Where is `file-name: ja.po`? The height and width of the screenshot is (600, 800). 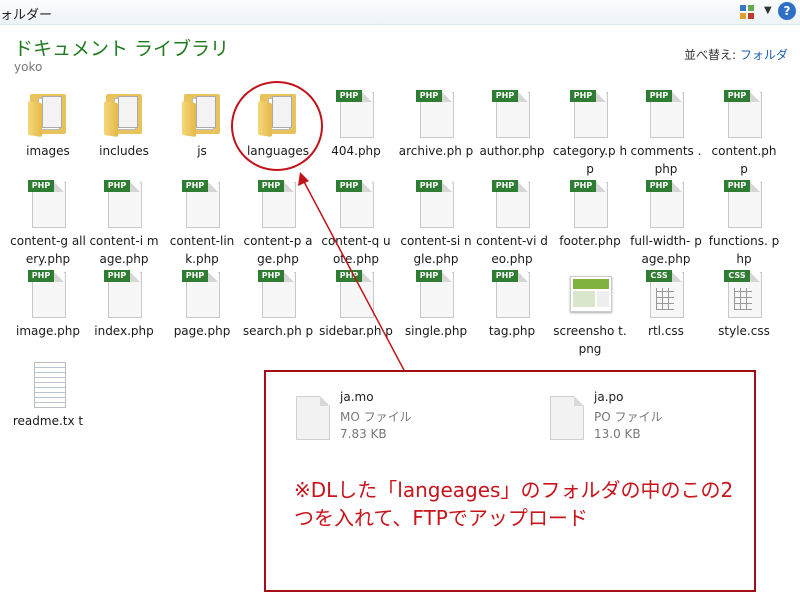
file-name: ja.po is located at coordinates (608, 397).